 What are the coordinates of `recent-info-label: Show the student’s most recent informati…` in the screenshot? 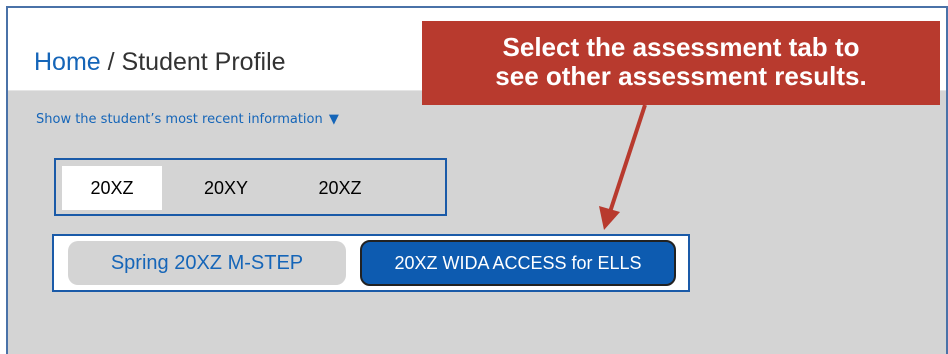 It's located at (179, 119).